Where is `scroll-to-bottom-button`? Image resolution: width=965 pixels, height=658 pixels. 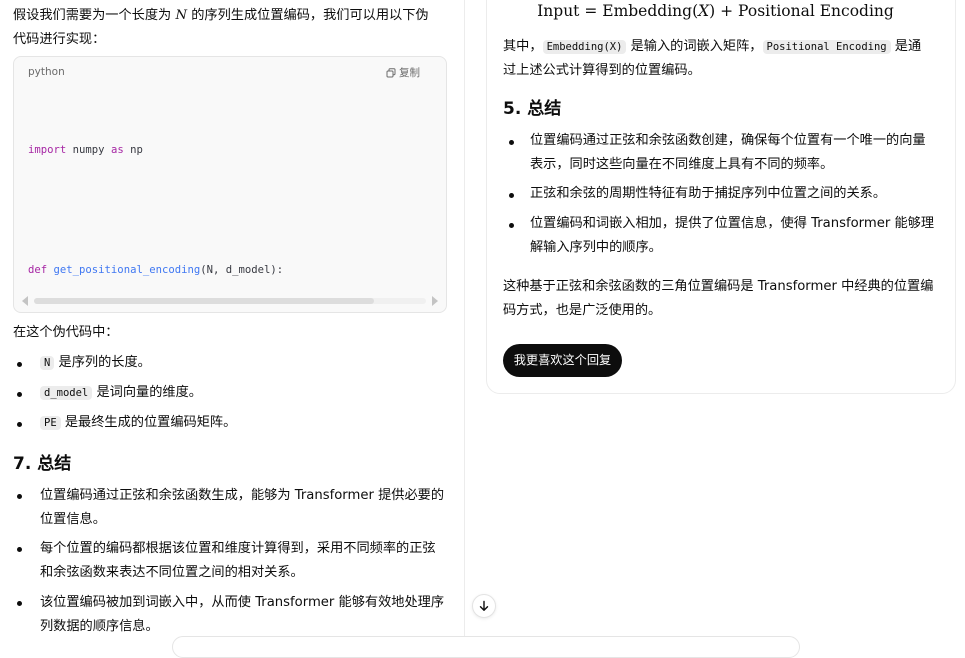 scroll-to-bottom-button is located at coordinates (484, 606).